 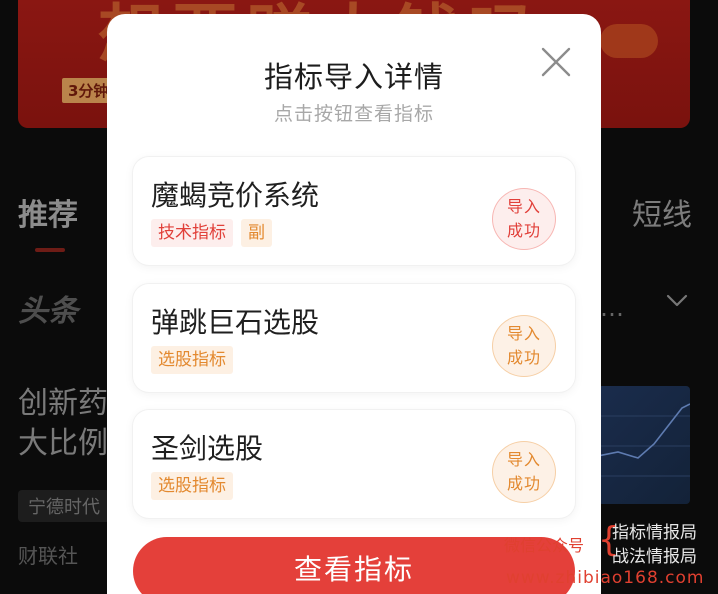 I want to click on indicator-type-tag: 技术指标, so click(x=192, y=233).